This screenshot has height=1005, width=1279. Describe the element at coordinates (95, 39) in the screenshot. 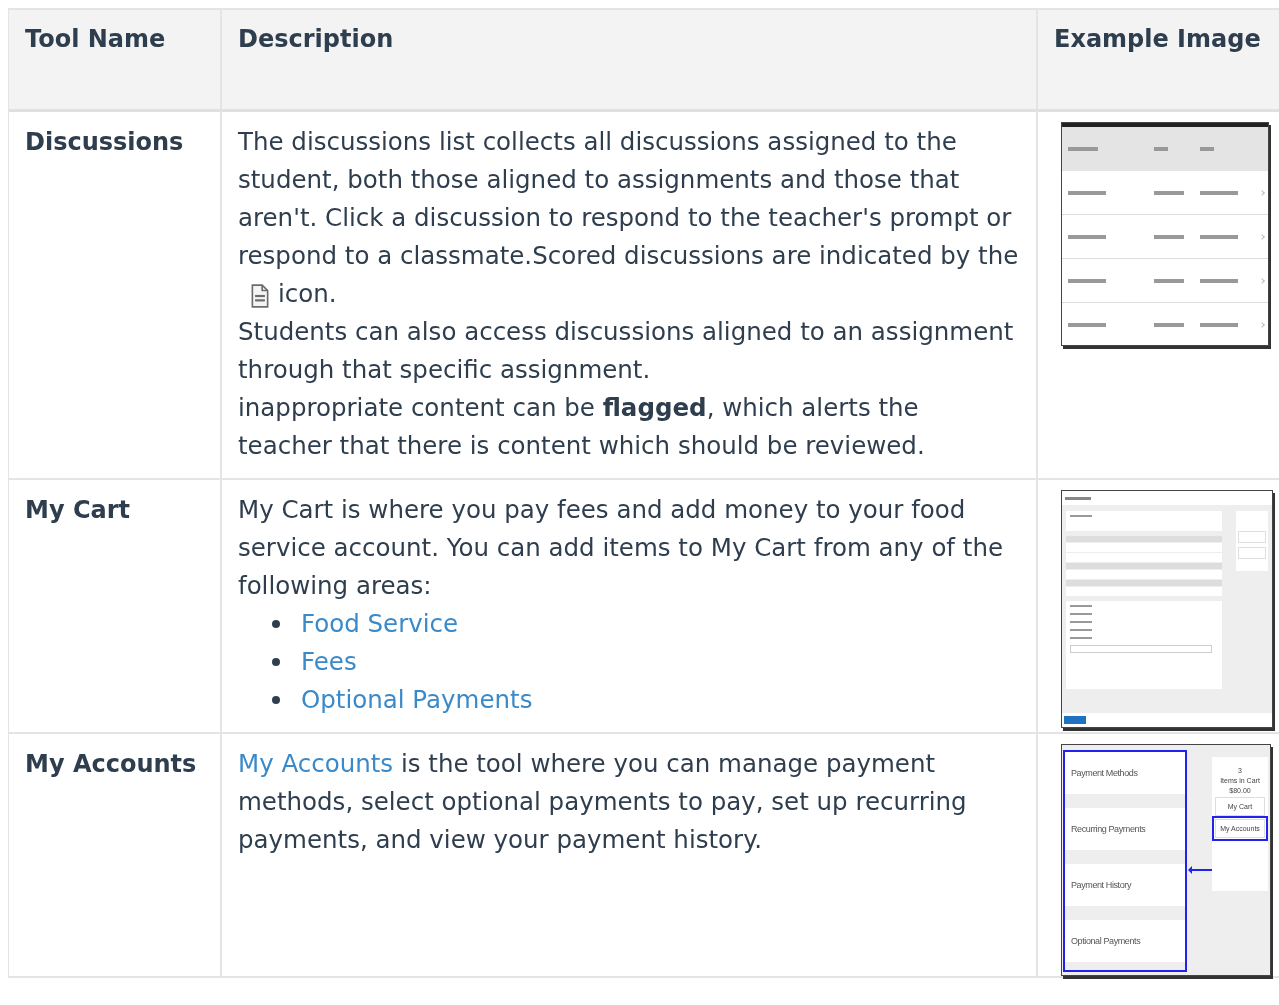

I see `column-header: Tool Name` at that location.